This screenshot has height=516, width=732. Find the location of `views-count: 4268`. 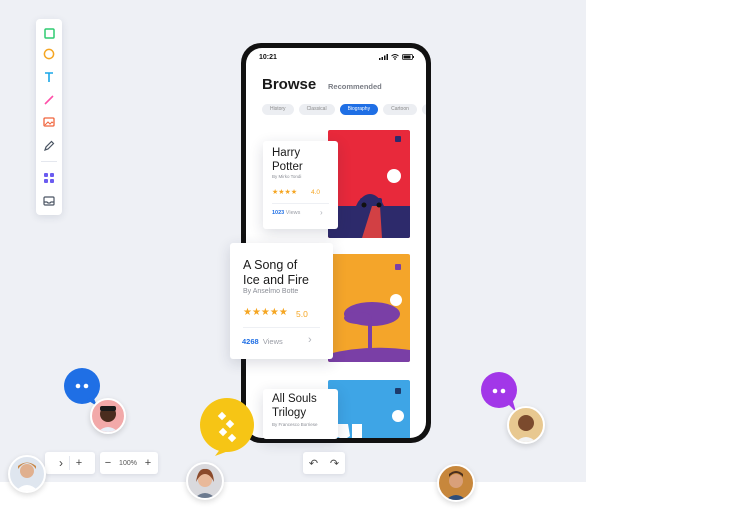

views-count: 4268 is located at coordinates (250, 341).